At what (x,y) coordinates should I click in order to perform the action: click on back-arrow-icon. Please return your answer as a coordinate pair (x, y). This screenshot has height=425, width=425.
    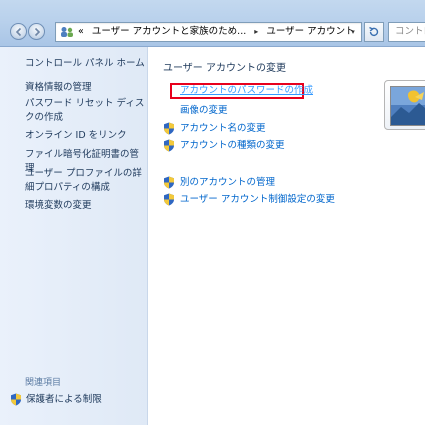
    Looking at the image, I should click on (18, 32).